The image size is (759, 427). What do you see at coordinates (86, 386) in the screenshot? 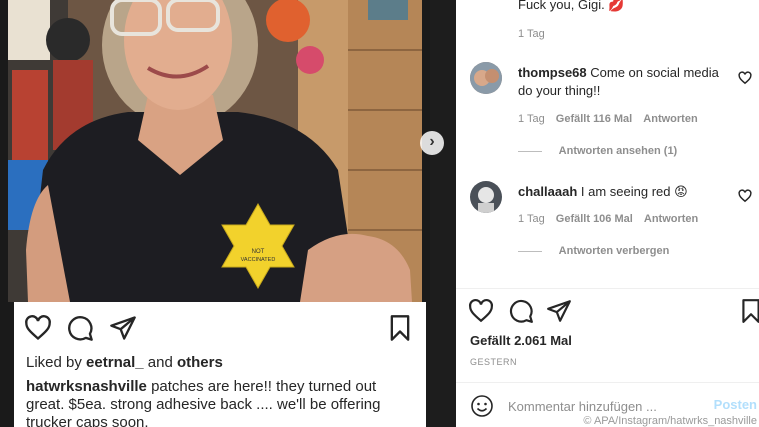
I see `caption-username: hatwrksnashville` at bounding box center [86, 386].